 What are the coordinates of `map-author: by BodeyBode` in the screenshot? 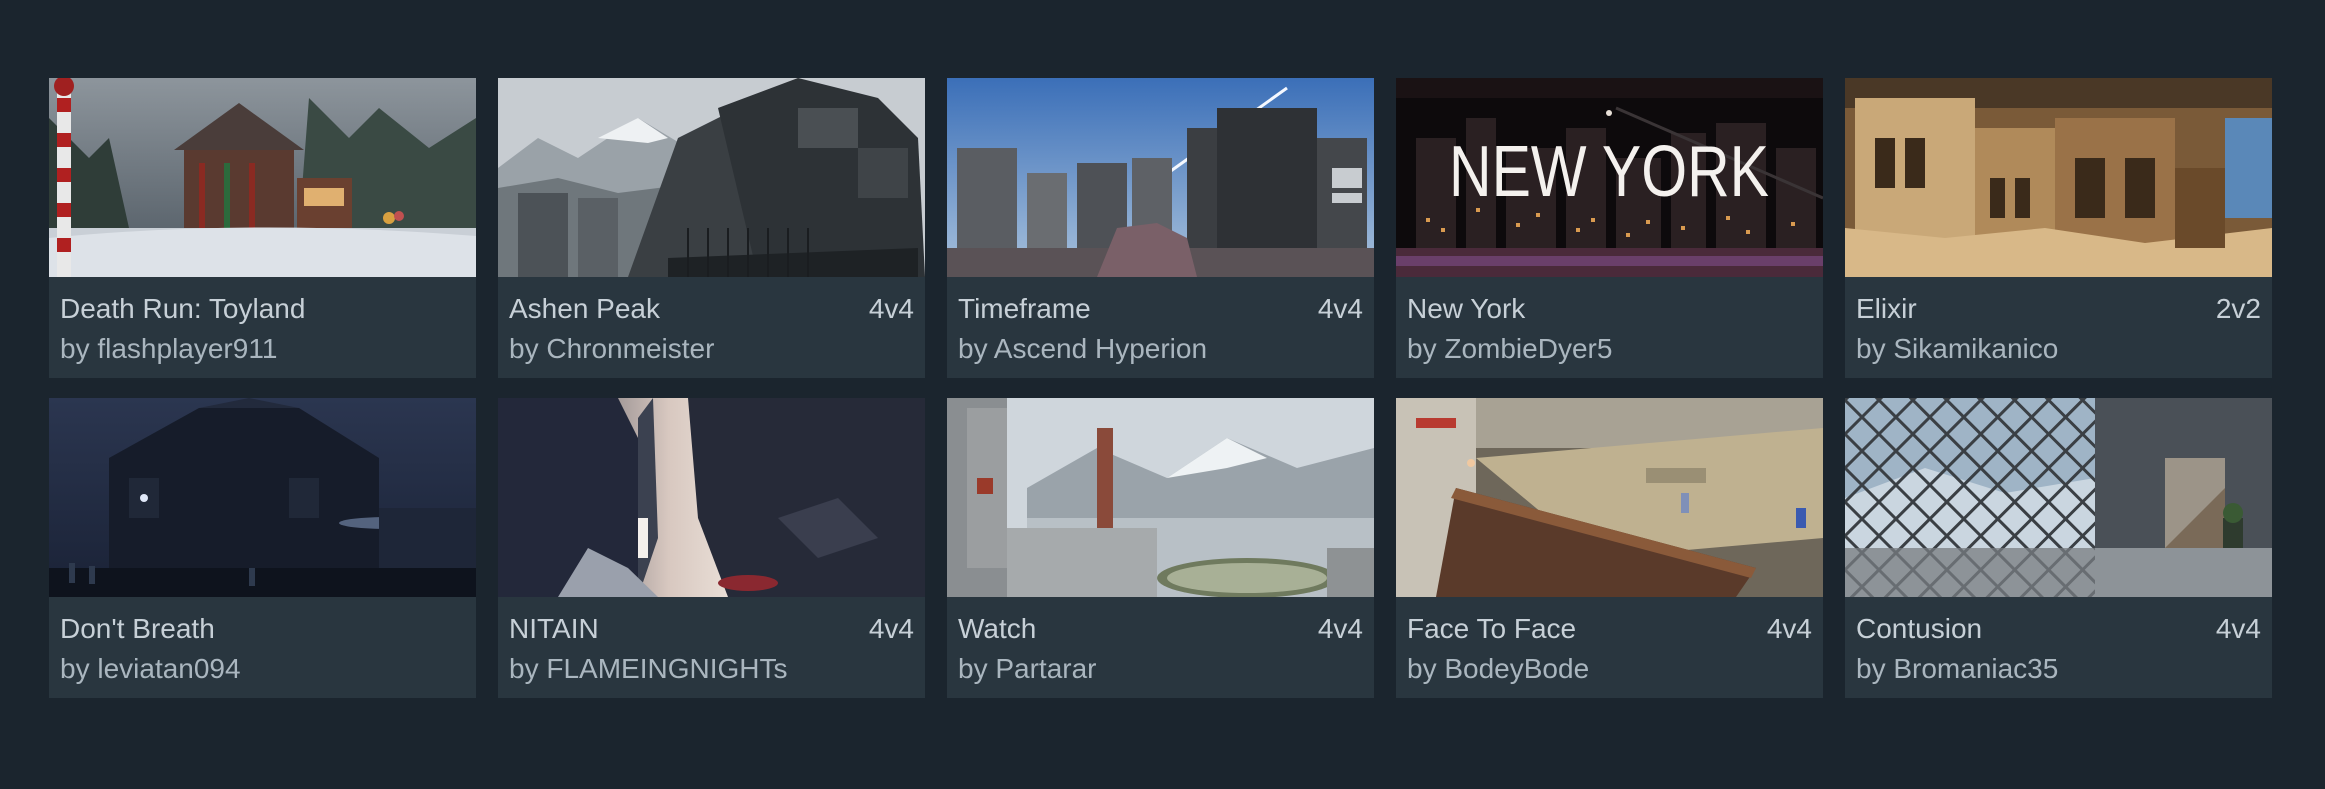 It's located at (1498, 668).